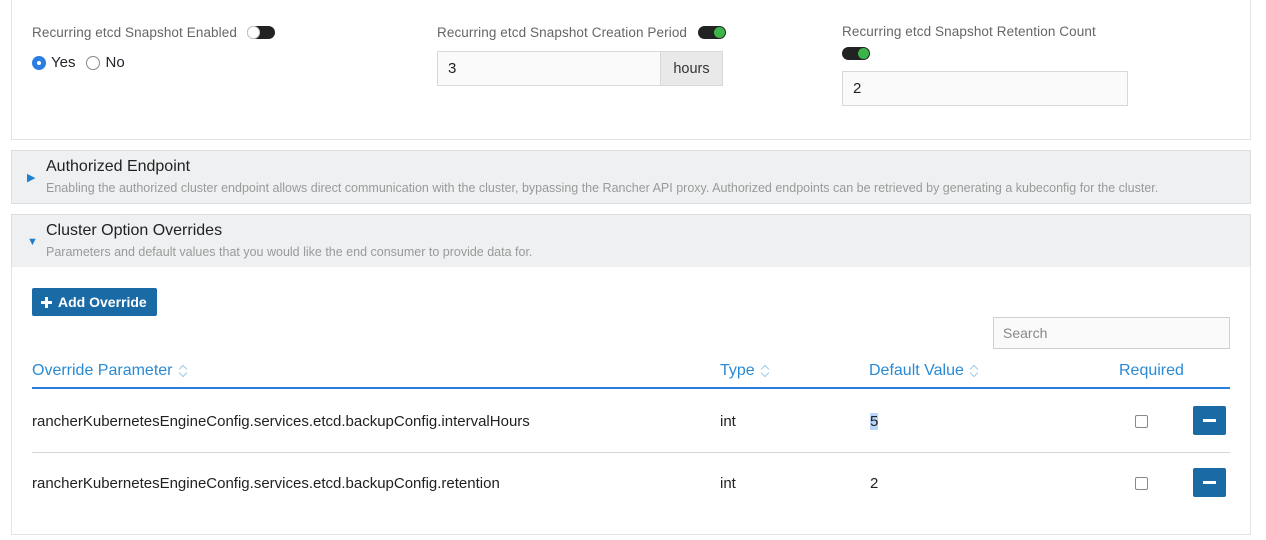 Image resolution: width=1266 pixels, height=540 pixels. What do you see at coordinates (549, 68) in the screenshot?
I see `creation-period-input: 3` at bounding box center [549, 68].